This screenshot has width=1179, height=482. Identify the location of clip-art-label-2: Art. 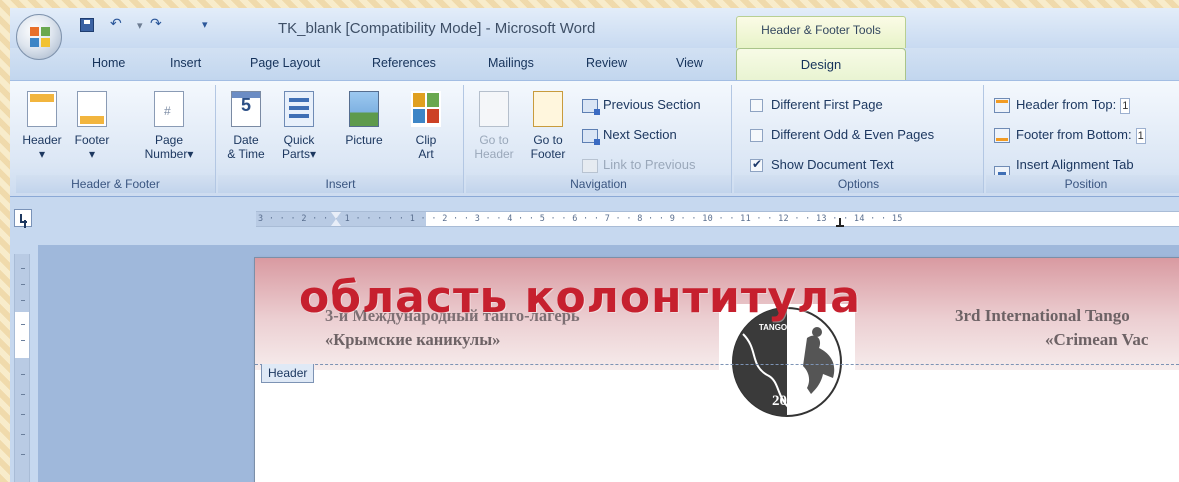
(426, 154).